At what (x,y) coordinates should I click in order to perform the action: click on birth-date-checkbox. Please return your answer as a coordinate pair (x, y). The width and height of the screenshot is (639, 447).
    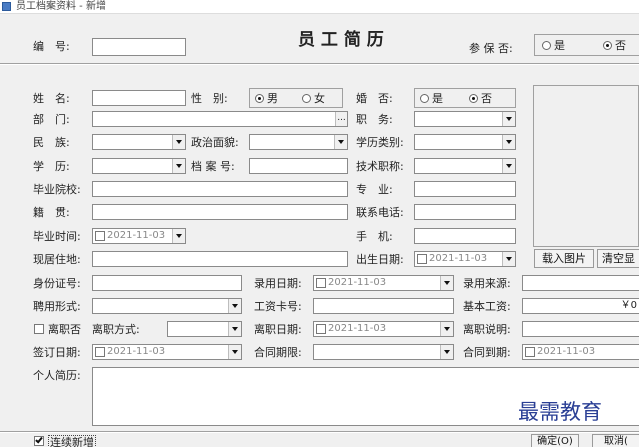
    Looking at the image, I should click on (422, 259).